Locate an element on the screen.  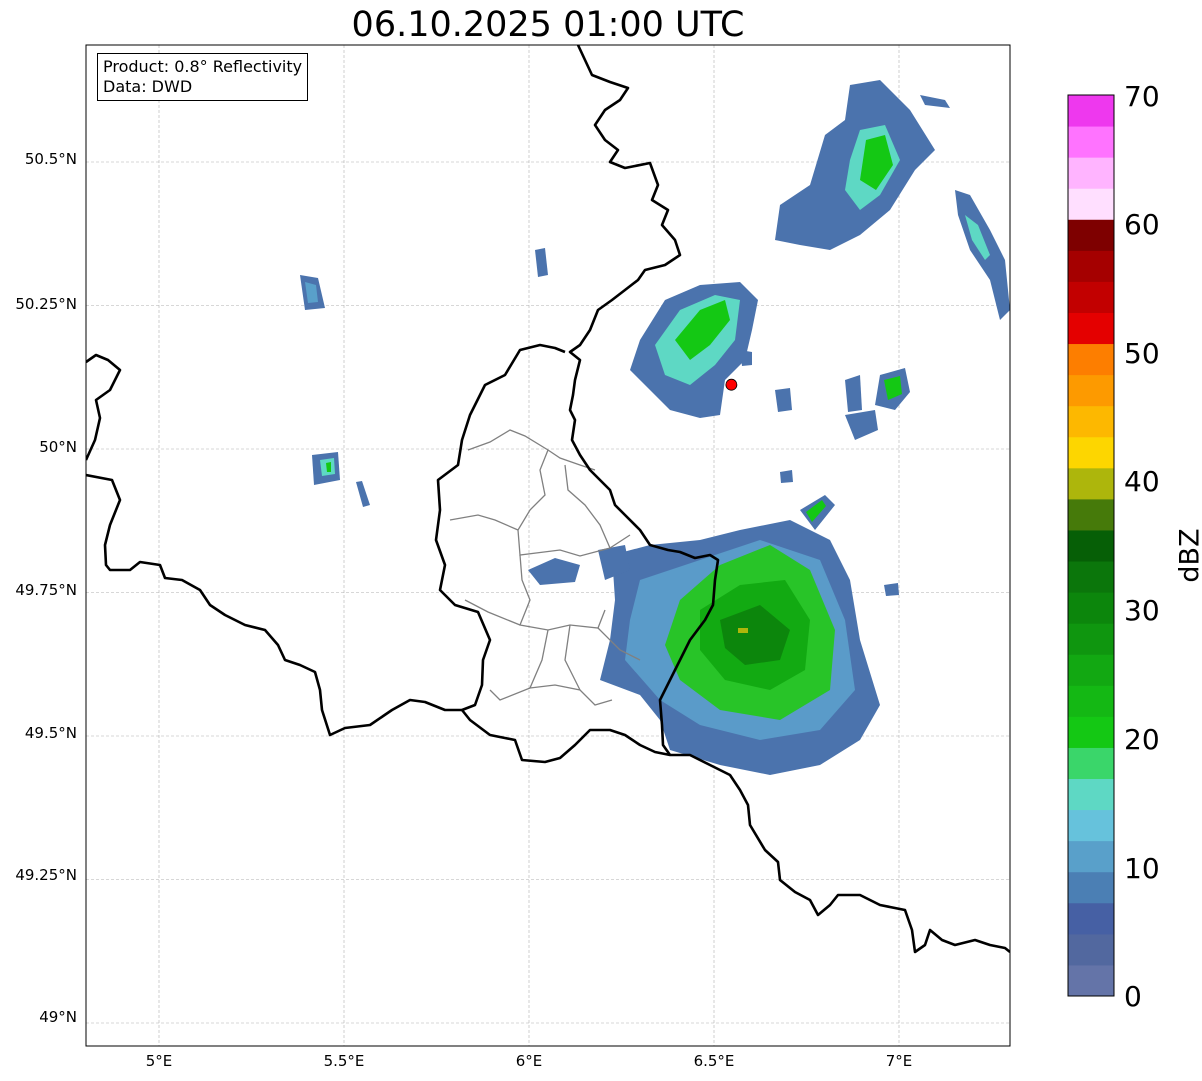
colorbar-tick-label: 10 is located at coordinates (1142, 868).